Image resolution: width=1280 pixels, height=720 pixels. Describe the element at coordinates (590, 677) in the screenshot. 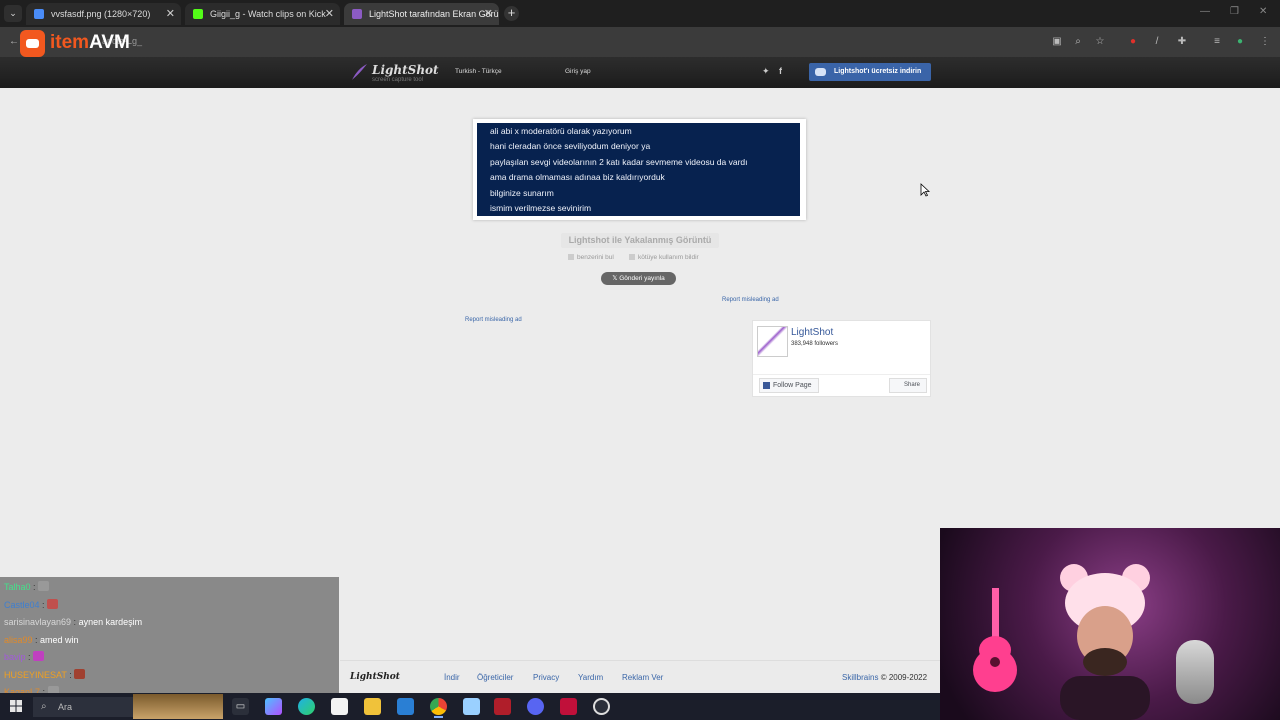

I see `footer-link-help: Yardım` at that location.